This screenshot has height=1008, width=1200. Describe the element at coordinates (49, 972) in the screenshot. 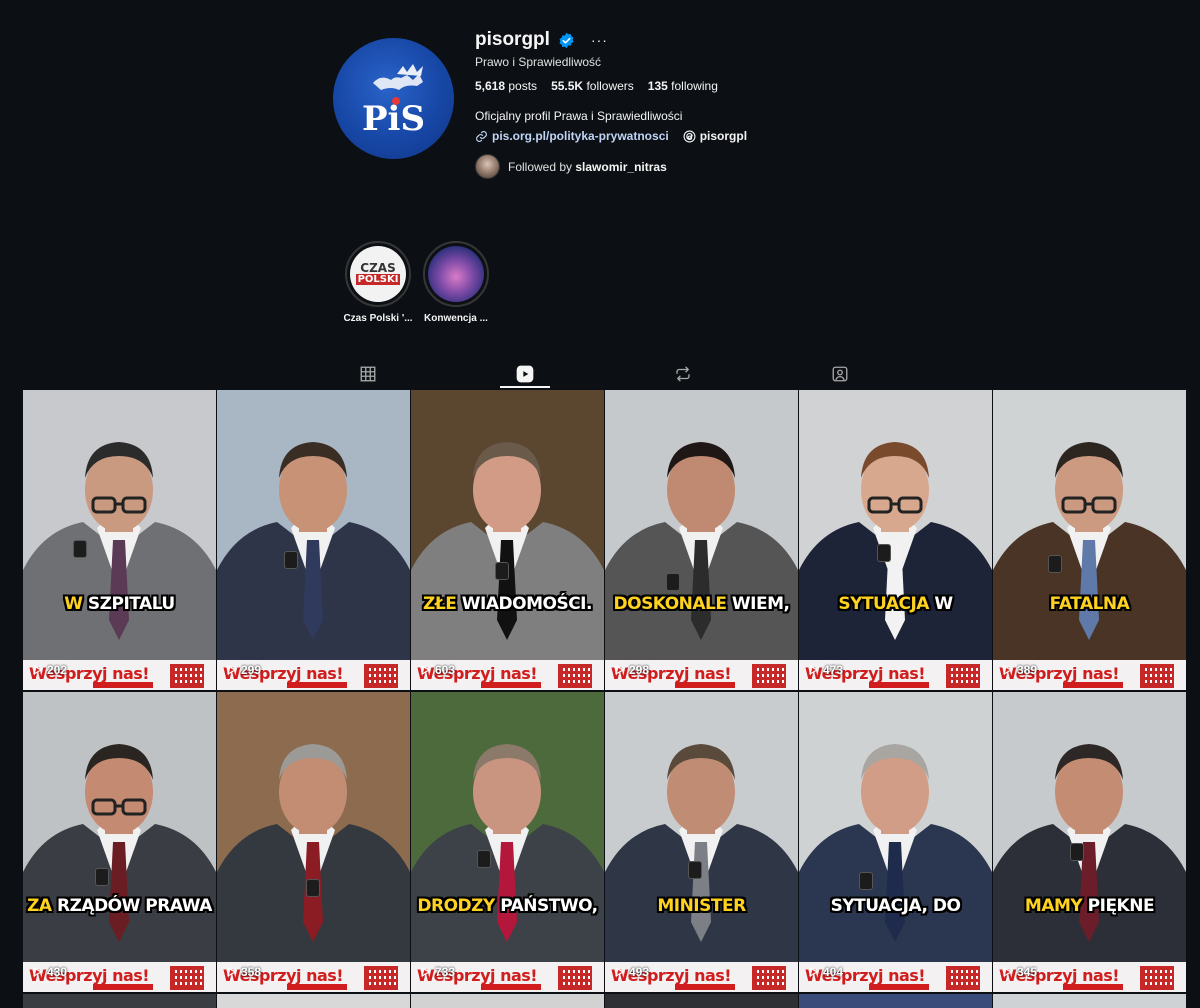

I see `view-count: 430` at that location.